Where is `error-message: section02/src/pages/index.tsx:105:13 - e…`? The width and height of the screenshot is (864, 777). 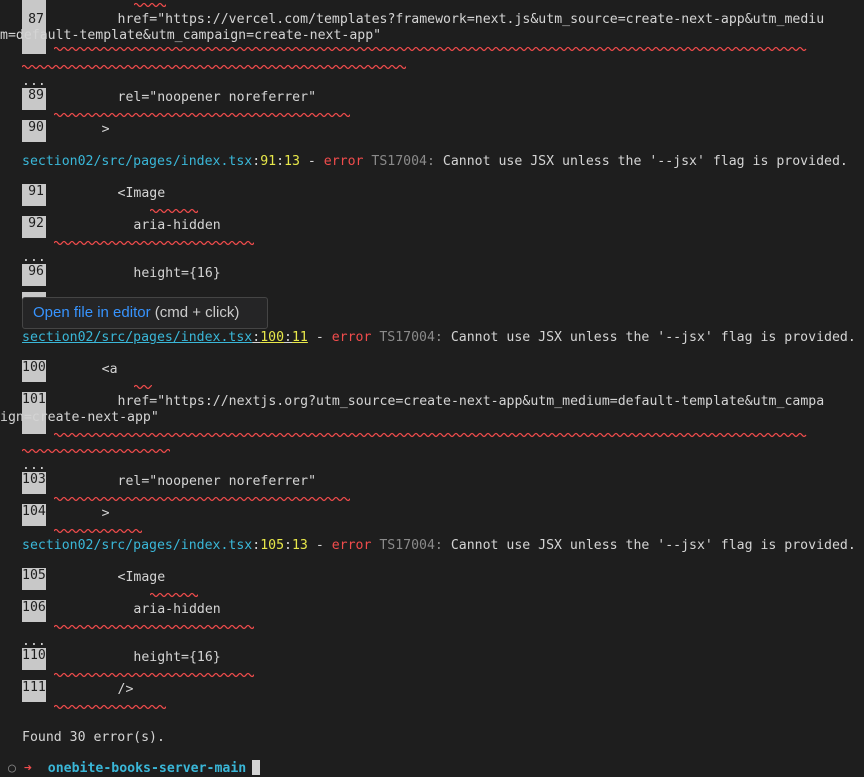 error-message: section02/src/pages/index.tsx:105:13 - e… is located at coordinates (439, 545).